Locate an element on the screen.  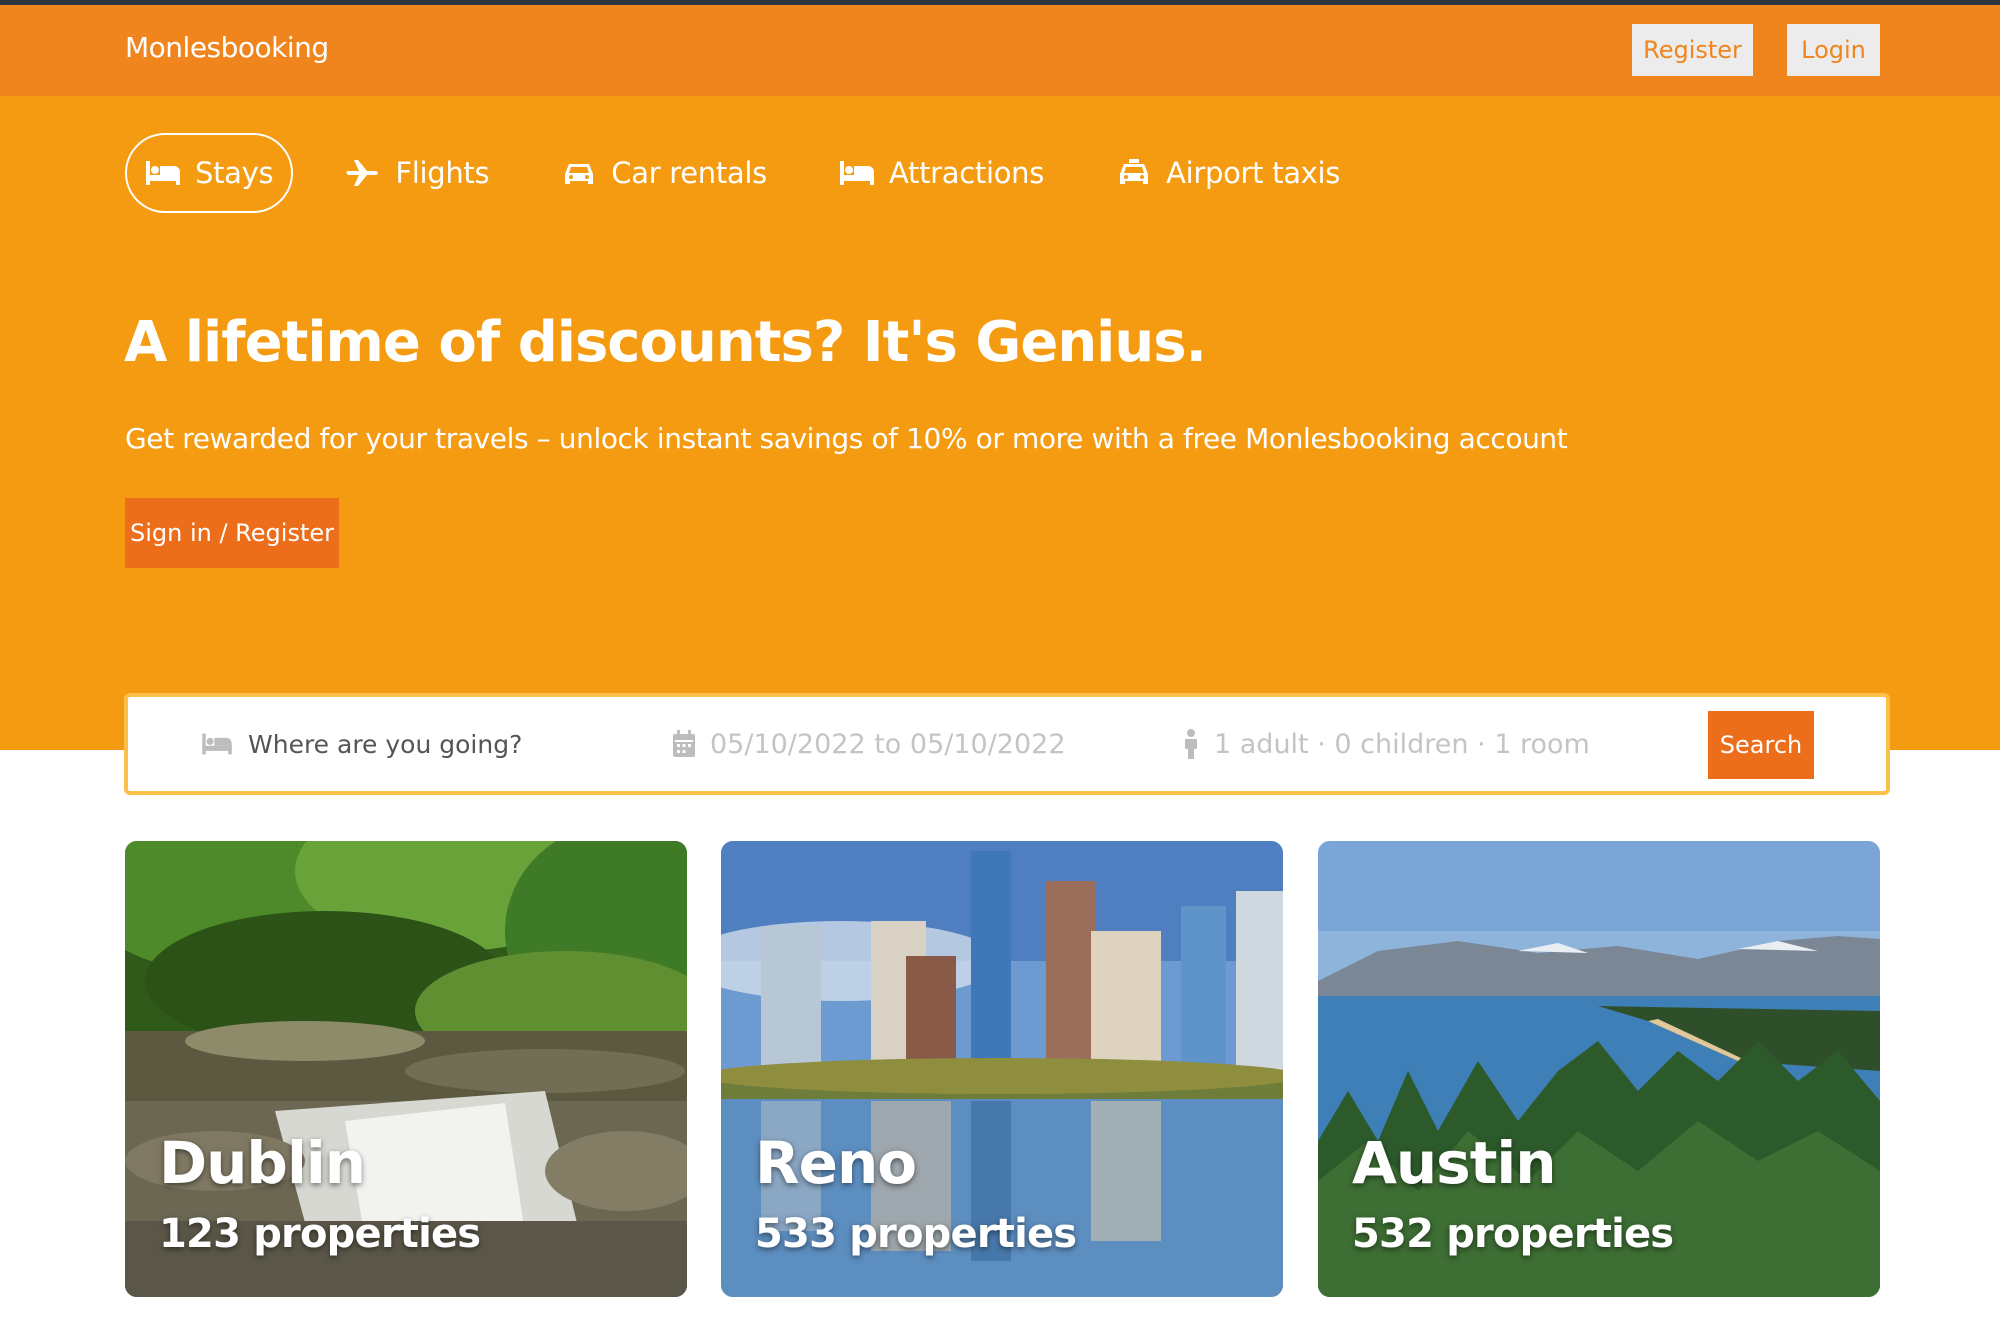
sign-in-register-button: Sign in / Register is located at coordinates (232, 533).